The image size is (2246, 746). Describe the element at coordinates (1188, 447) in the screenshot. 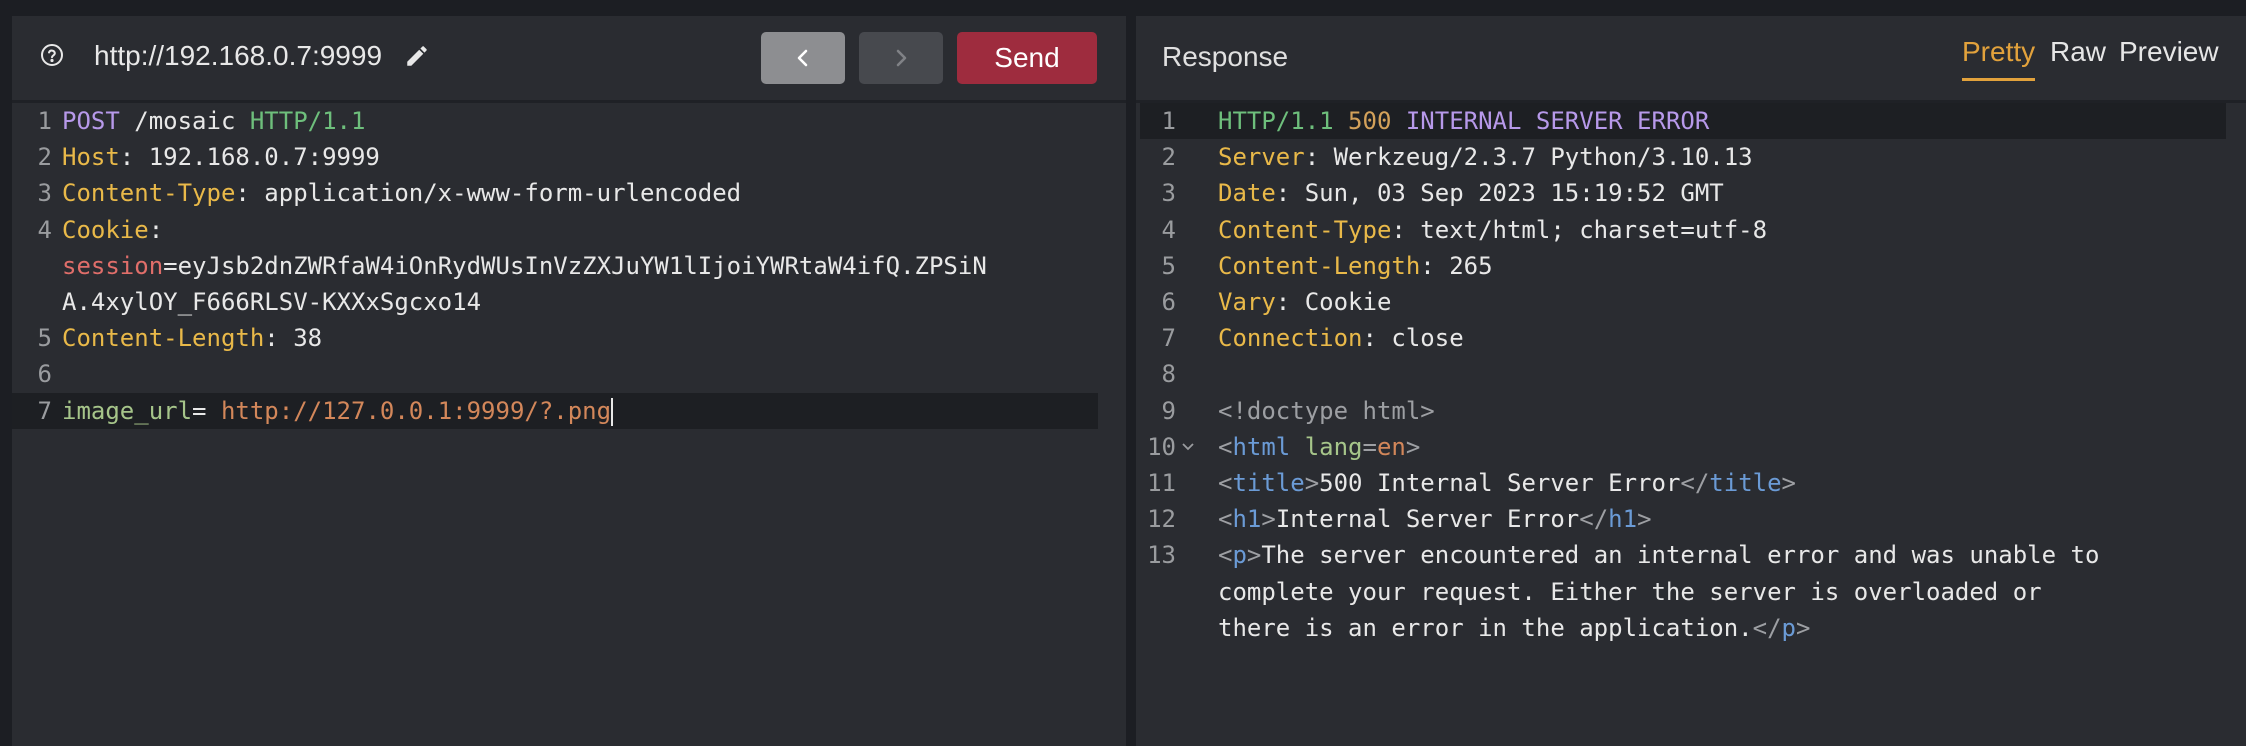

I see `fold-chevron-icon` at that location.